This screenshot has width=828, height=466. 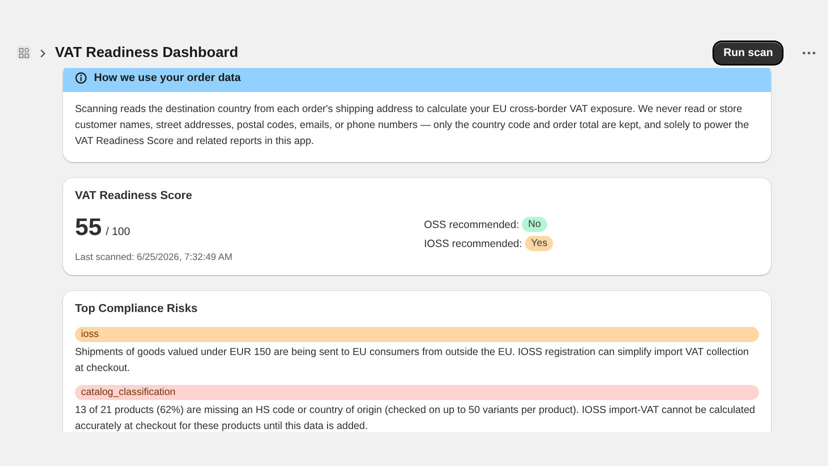 What do you see at coordinates (136, 309) in the screenshot?
I see `card-title: Top Compliance Risks` at bounding box center [136, 309].